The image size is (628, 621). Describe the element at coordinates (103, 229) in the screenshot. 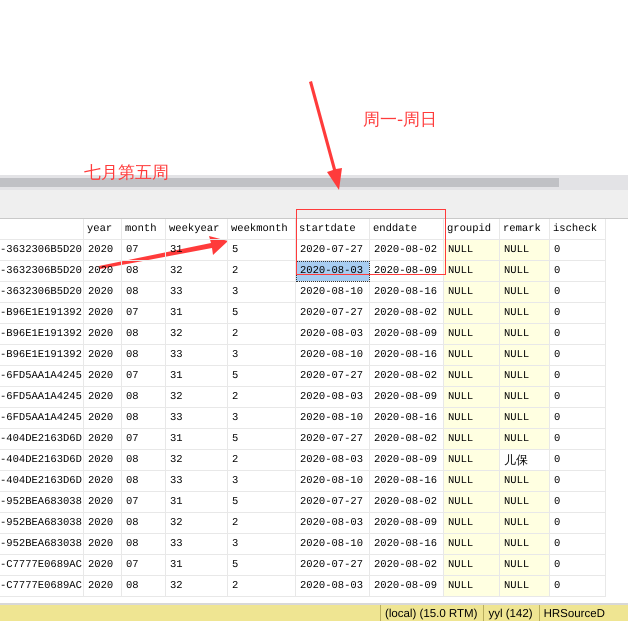

I see `column-header: year` at that location.